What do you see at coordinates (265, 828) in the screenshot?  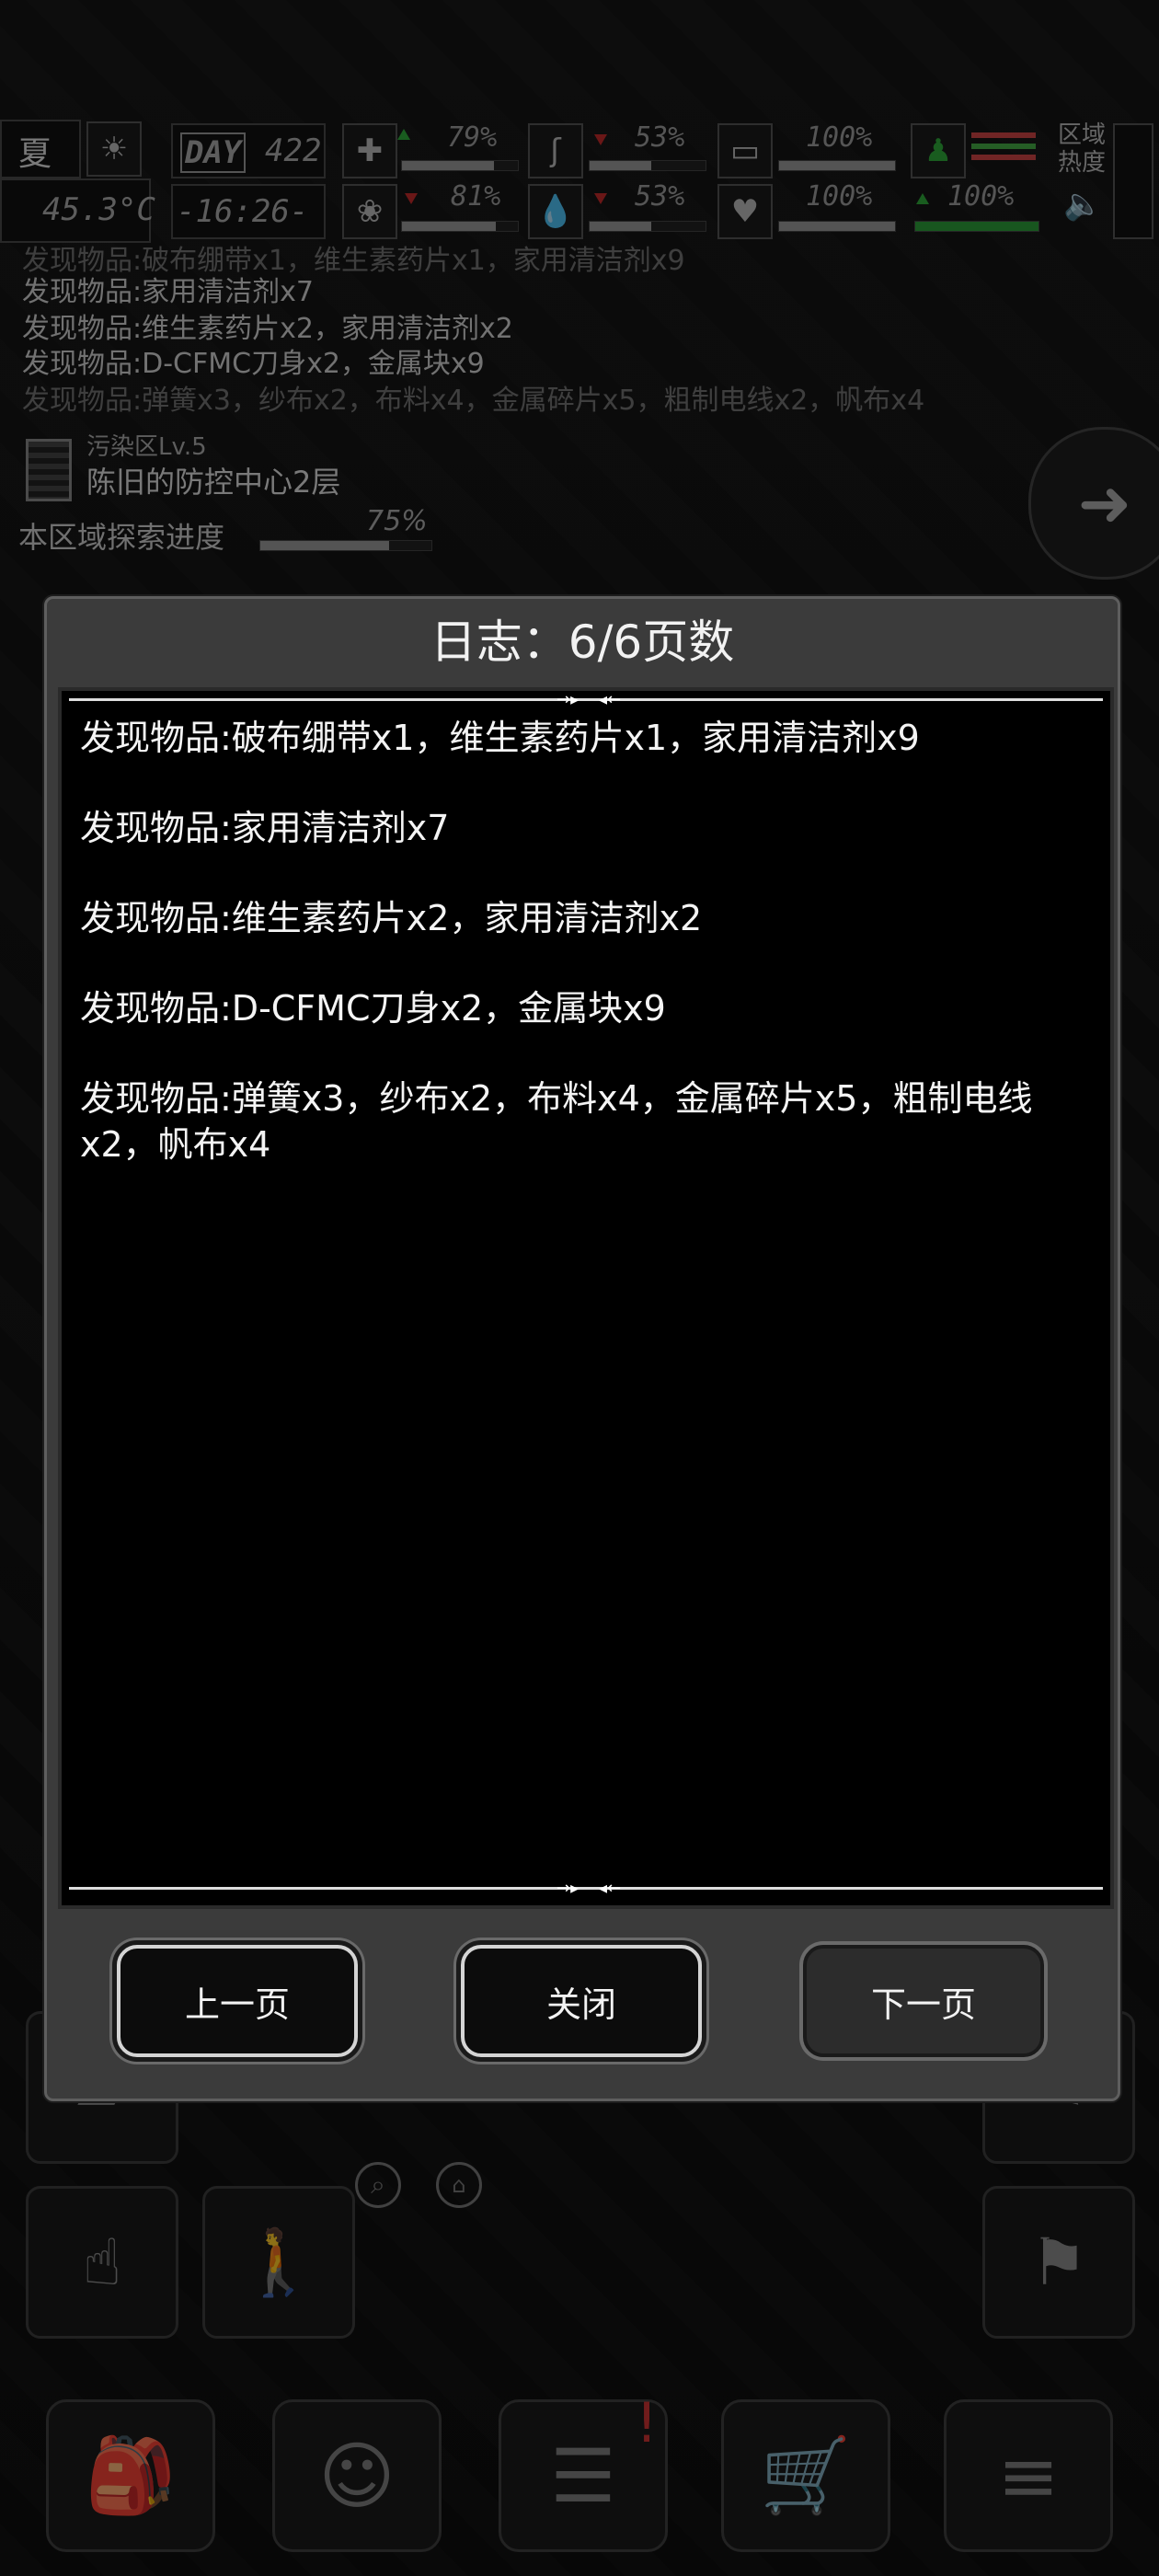 I see `log-entry: 发现物品:家用清洁剂x7` at bounding box center [265, 828].